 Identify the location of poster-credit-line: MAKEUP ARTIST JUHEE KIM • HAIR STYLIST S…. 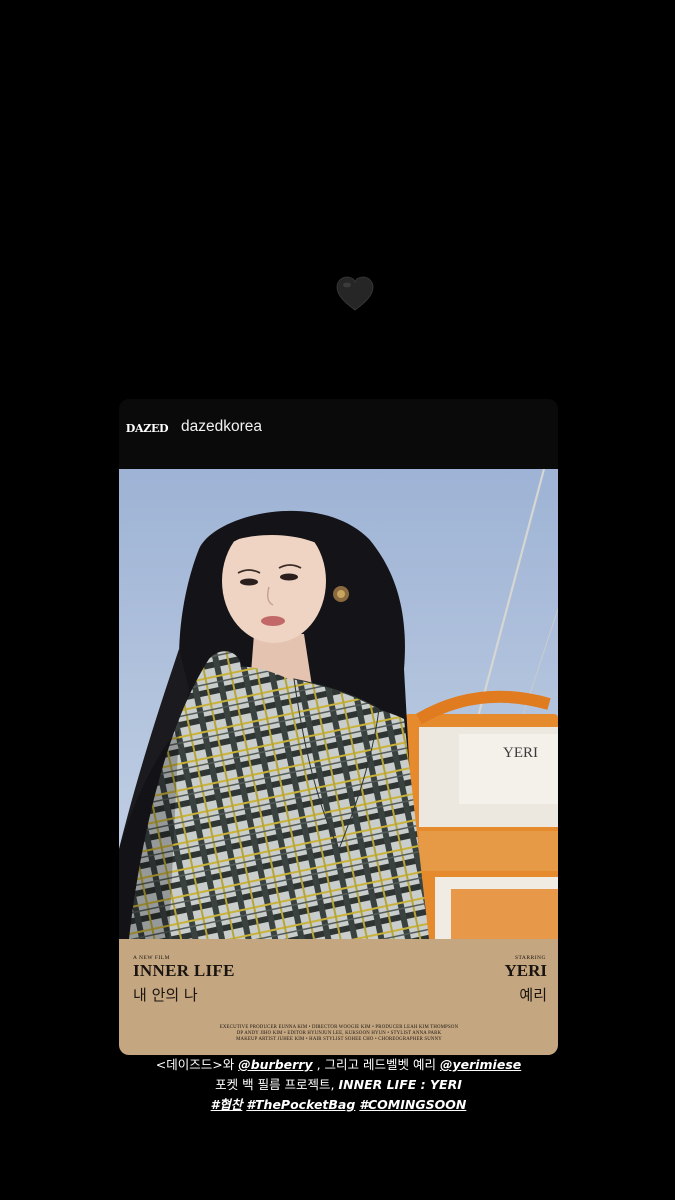
(339, 1039).